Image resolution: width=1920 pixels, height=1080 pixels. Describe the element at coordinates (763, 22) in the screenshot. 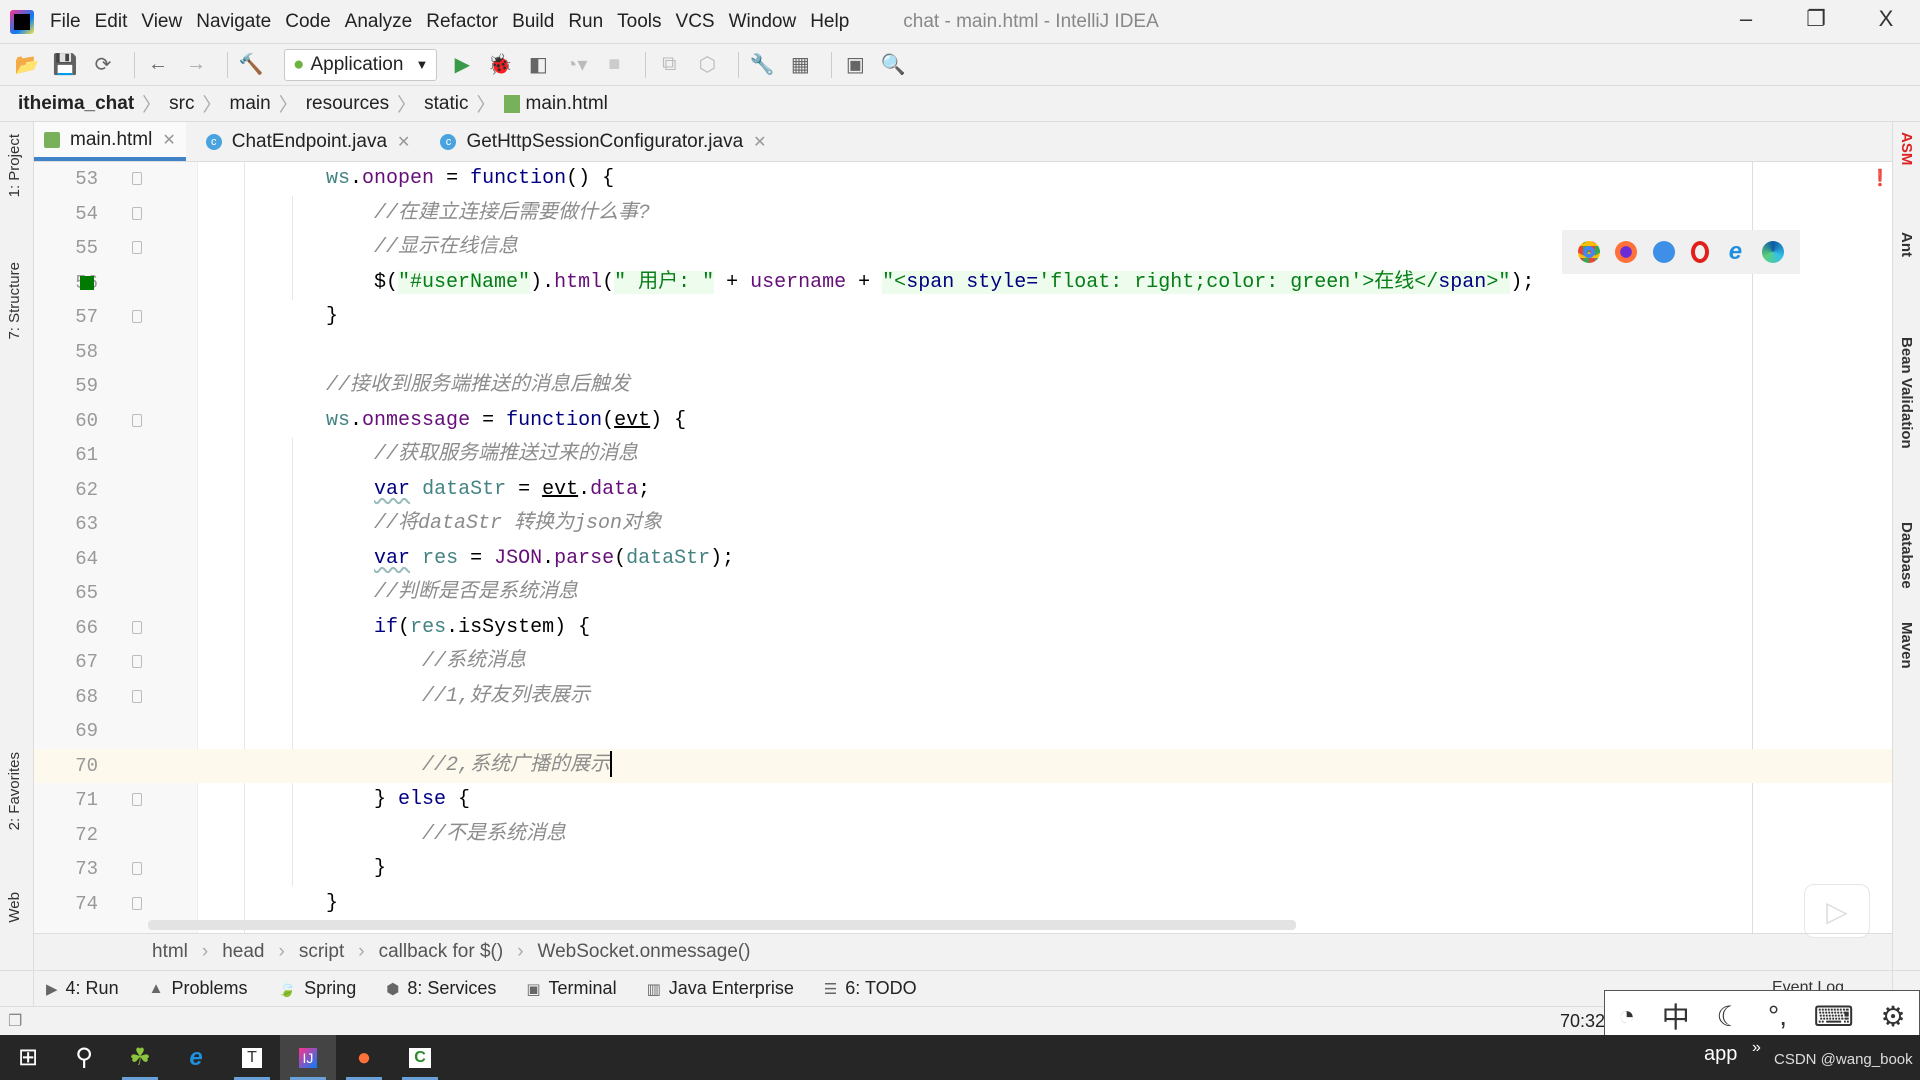

I see `menu-window: Window` at that location.